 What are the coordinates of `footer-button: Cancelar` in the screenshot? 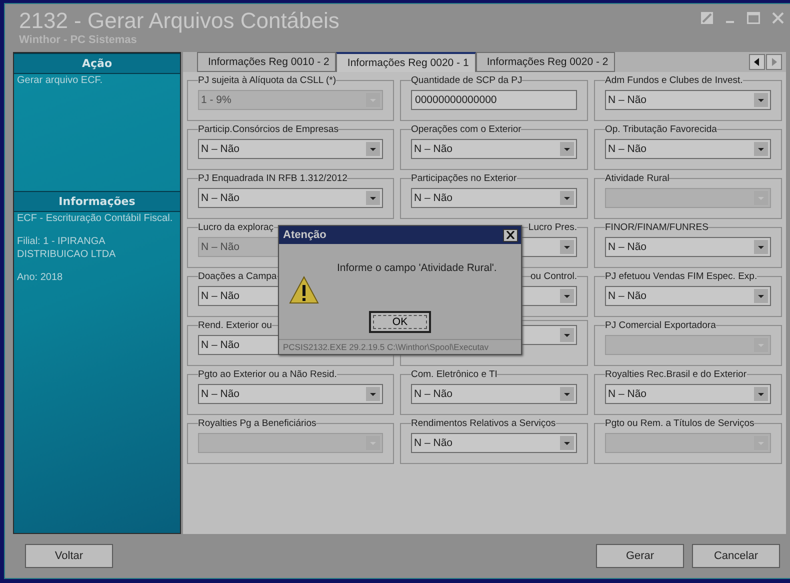 It's located at (736, 556).